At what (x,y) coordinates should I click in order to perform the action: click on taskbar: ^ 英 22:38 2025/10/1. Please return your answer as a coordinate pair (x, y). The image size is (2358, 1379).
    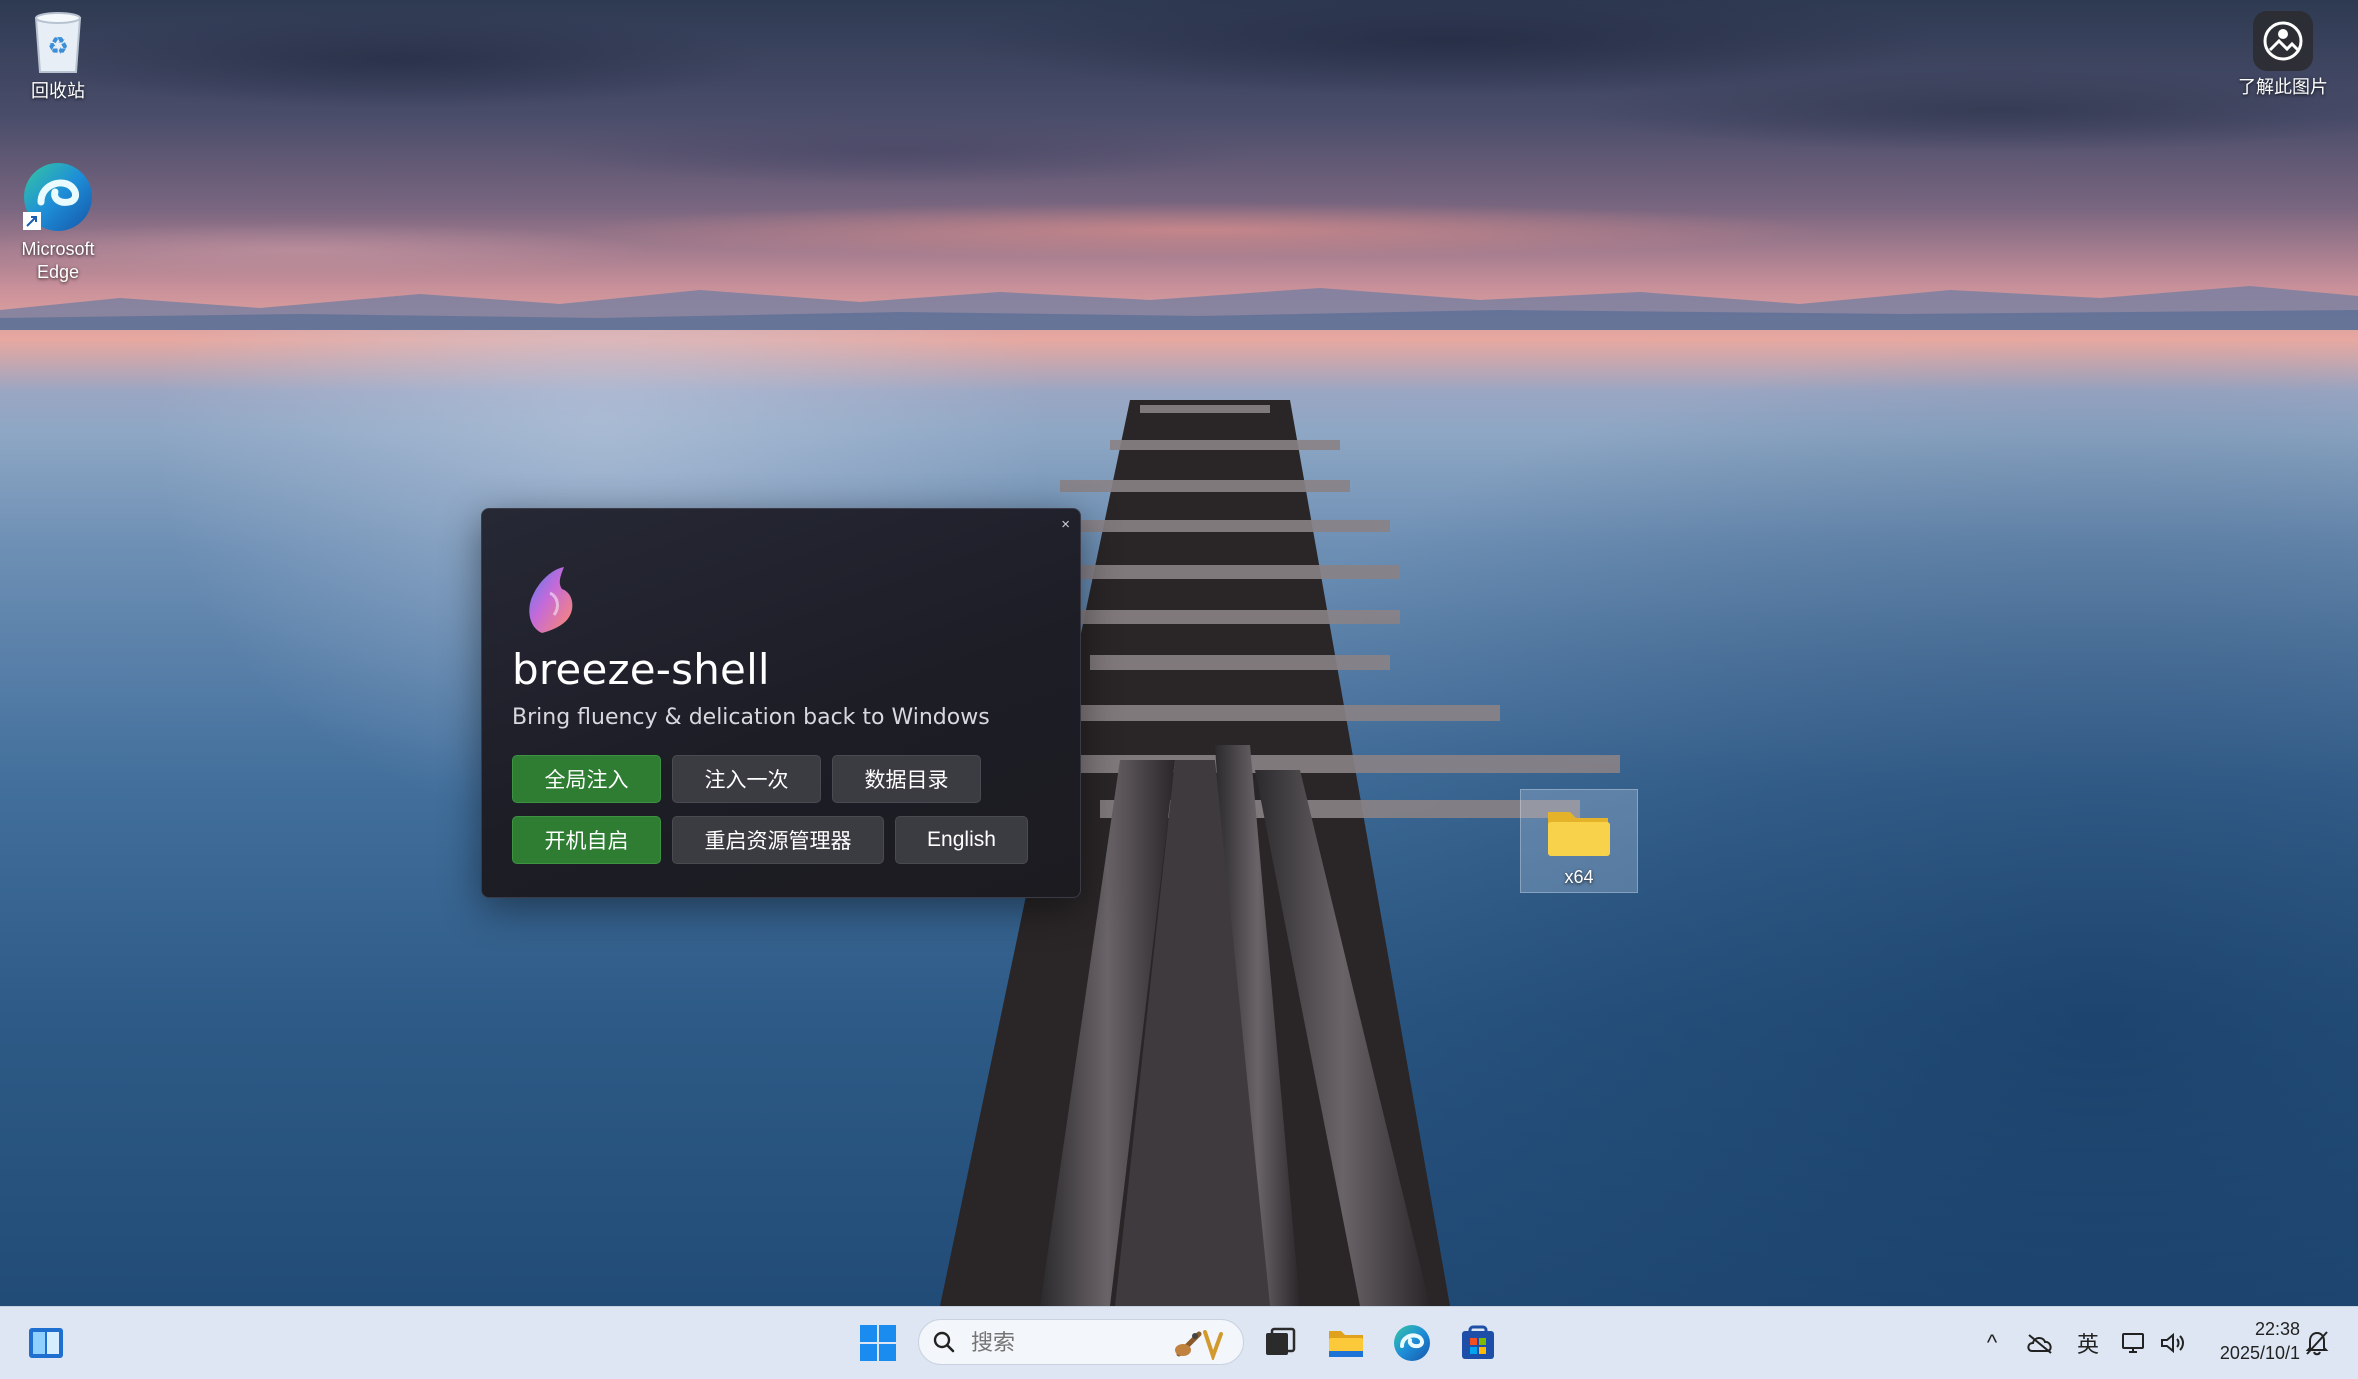
    Looking at the image, I should click on (1179, 1342).